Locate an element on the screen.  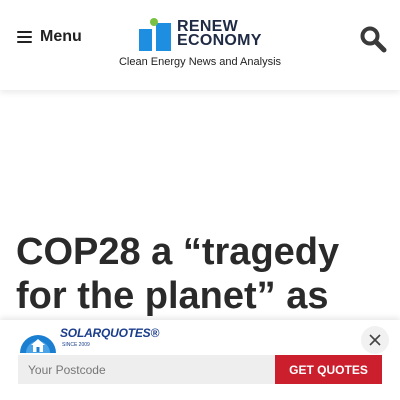
menu-button: Menu is located at coordinates (49, 37).